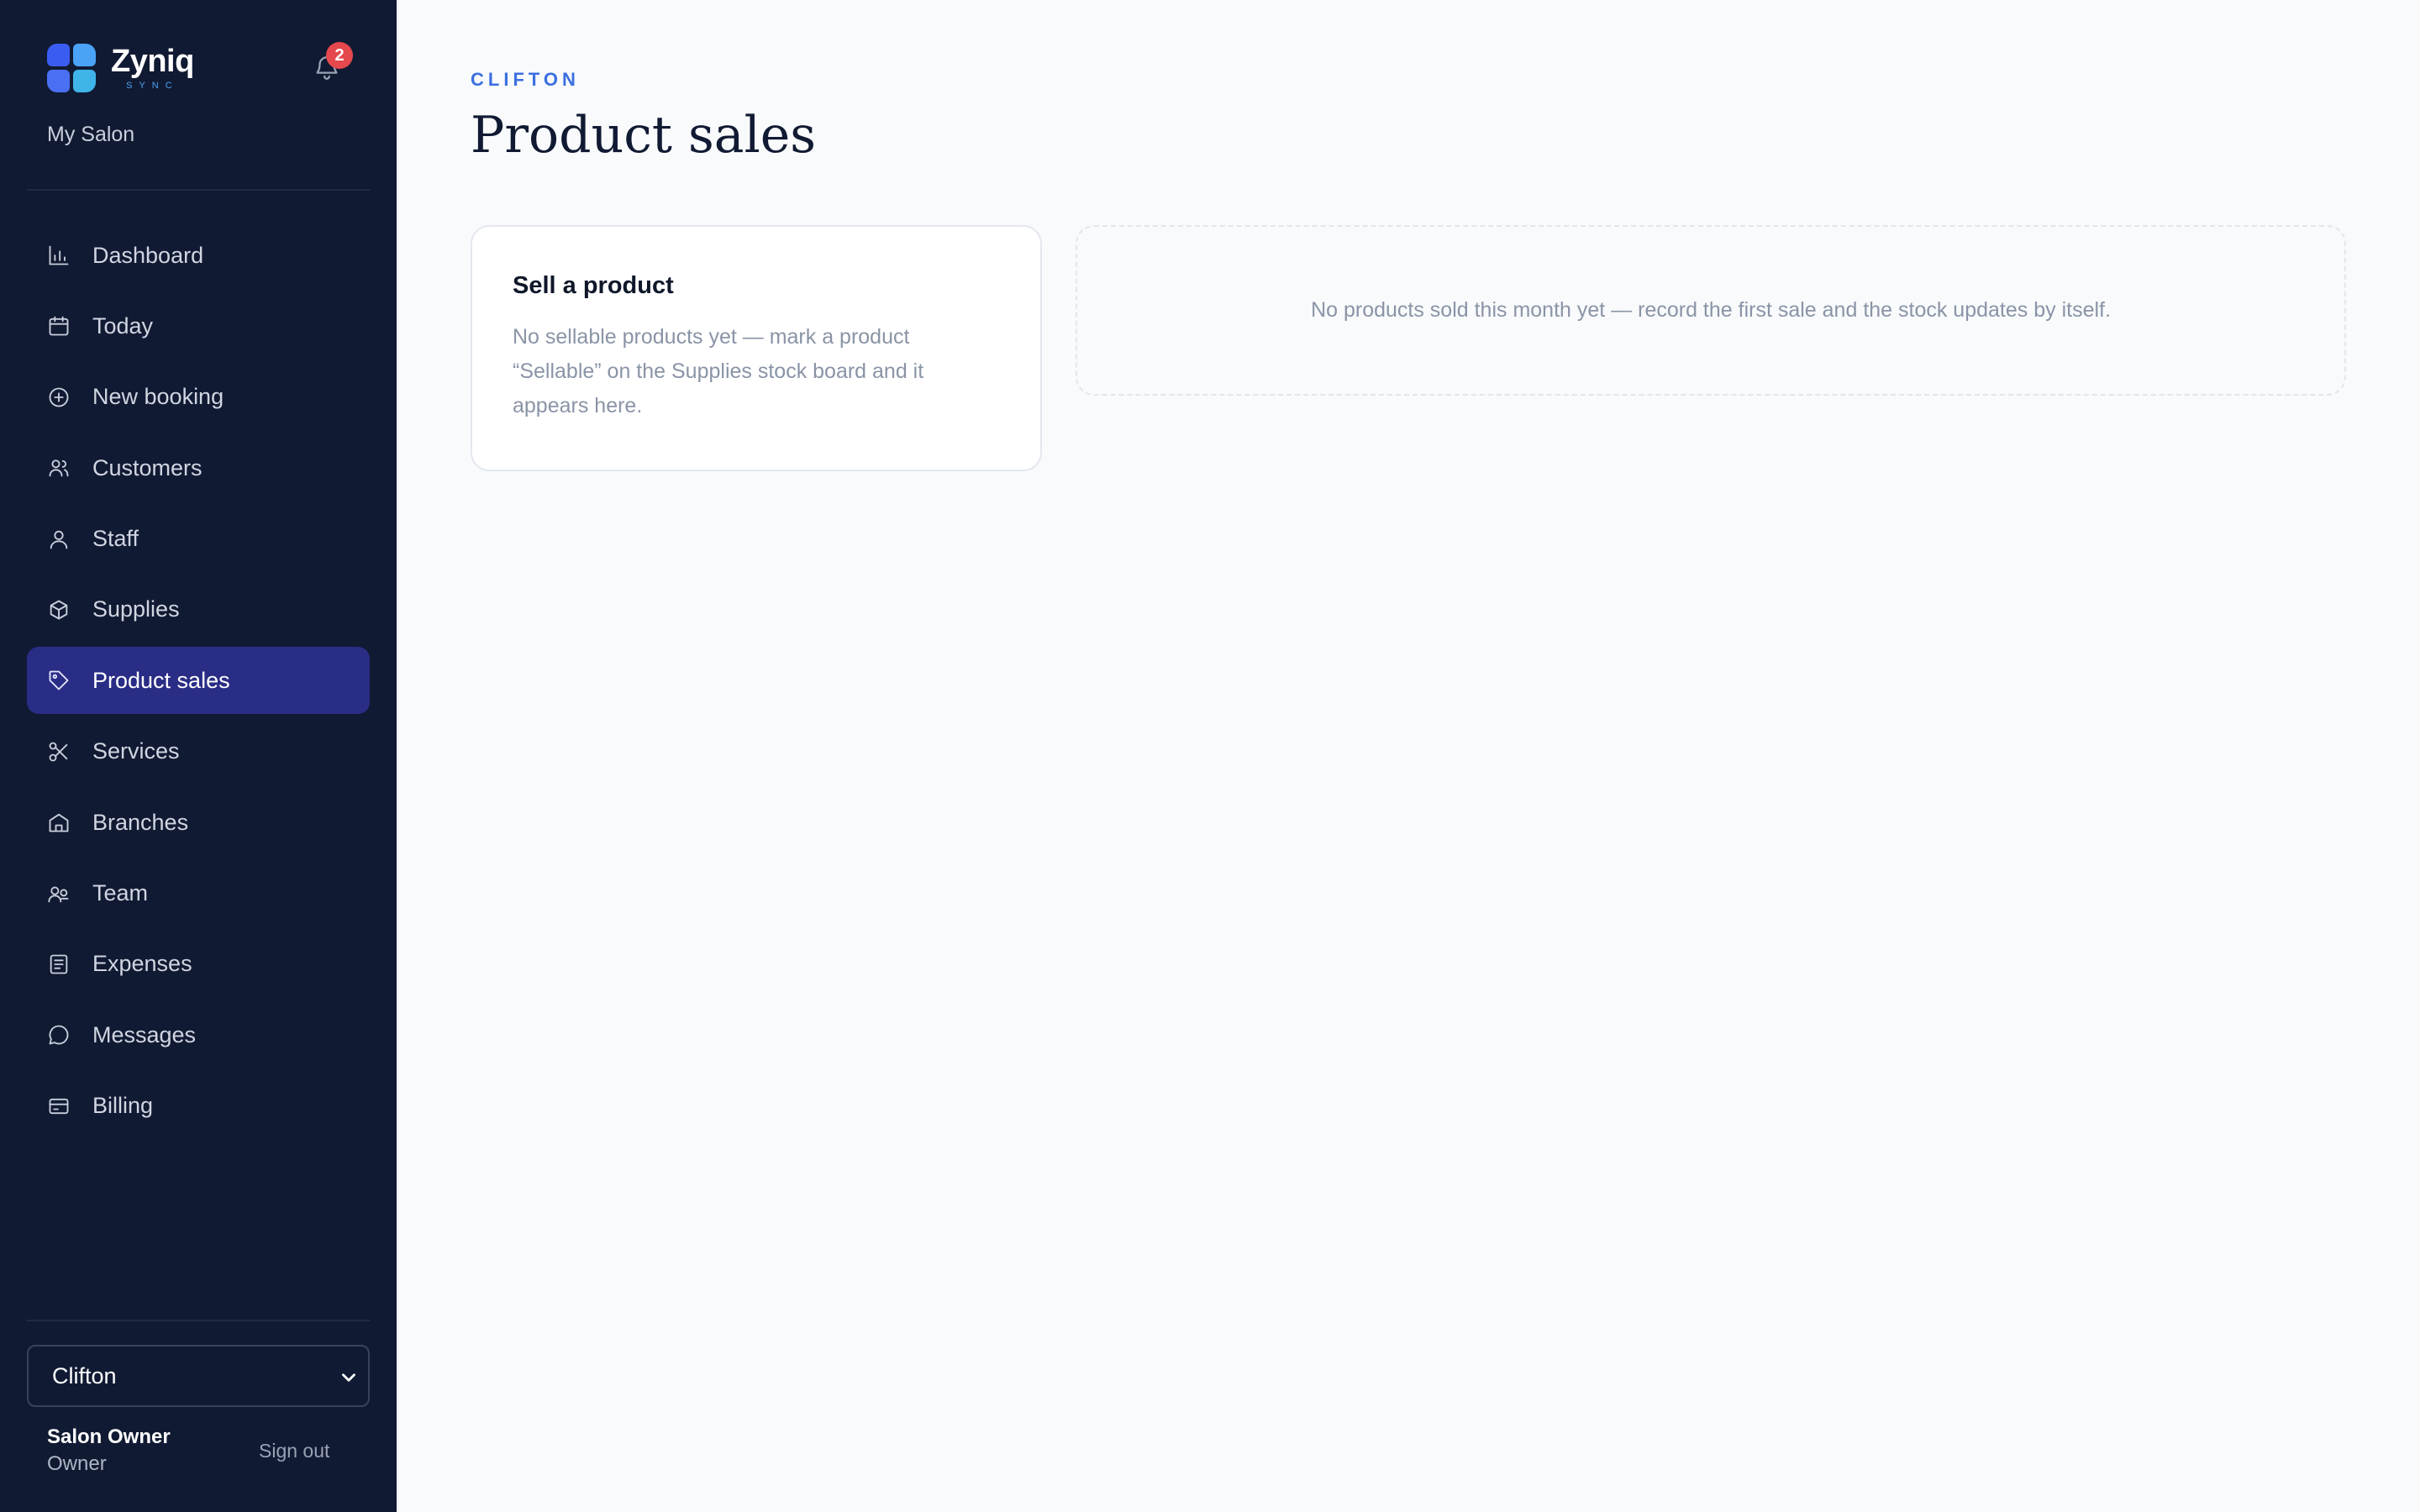 The height and width of the screenshot is (1512, 2420). I want to click on sidebar-item-label: Team, so click(120, 893).